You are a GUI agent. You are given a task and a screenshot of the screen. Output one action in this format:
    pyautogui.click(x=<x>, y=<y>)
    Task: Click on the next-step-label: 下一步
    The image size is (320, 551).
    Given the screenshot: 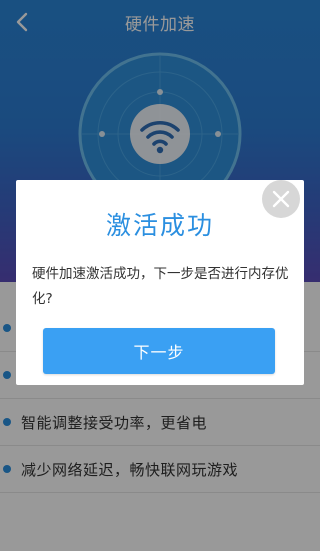 What is the action you would take?
    pyautogui.click(x=159, y=352)
    